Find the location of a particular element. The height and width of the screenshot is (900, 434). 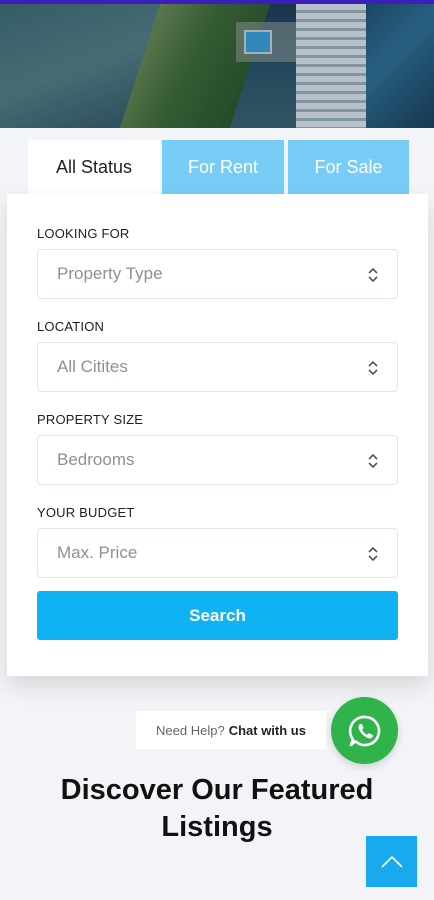

location-placeholder: All Citites is located at coordinates (92, 366).